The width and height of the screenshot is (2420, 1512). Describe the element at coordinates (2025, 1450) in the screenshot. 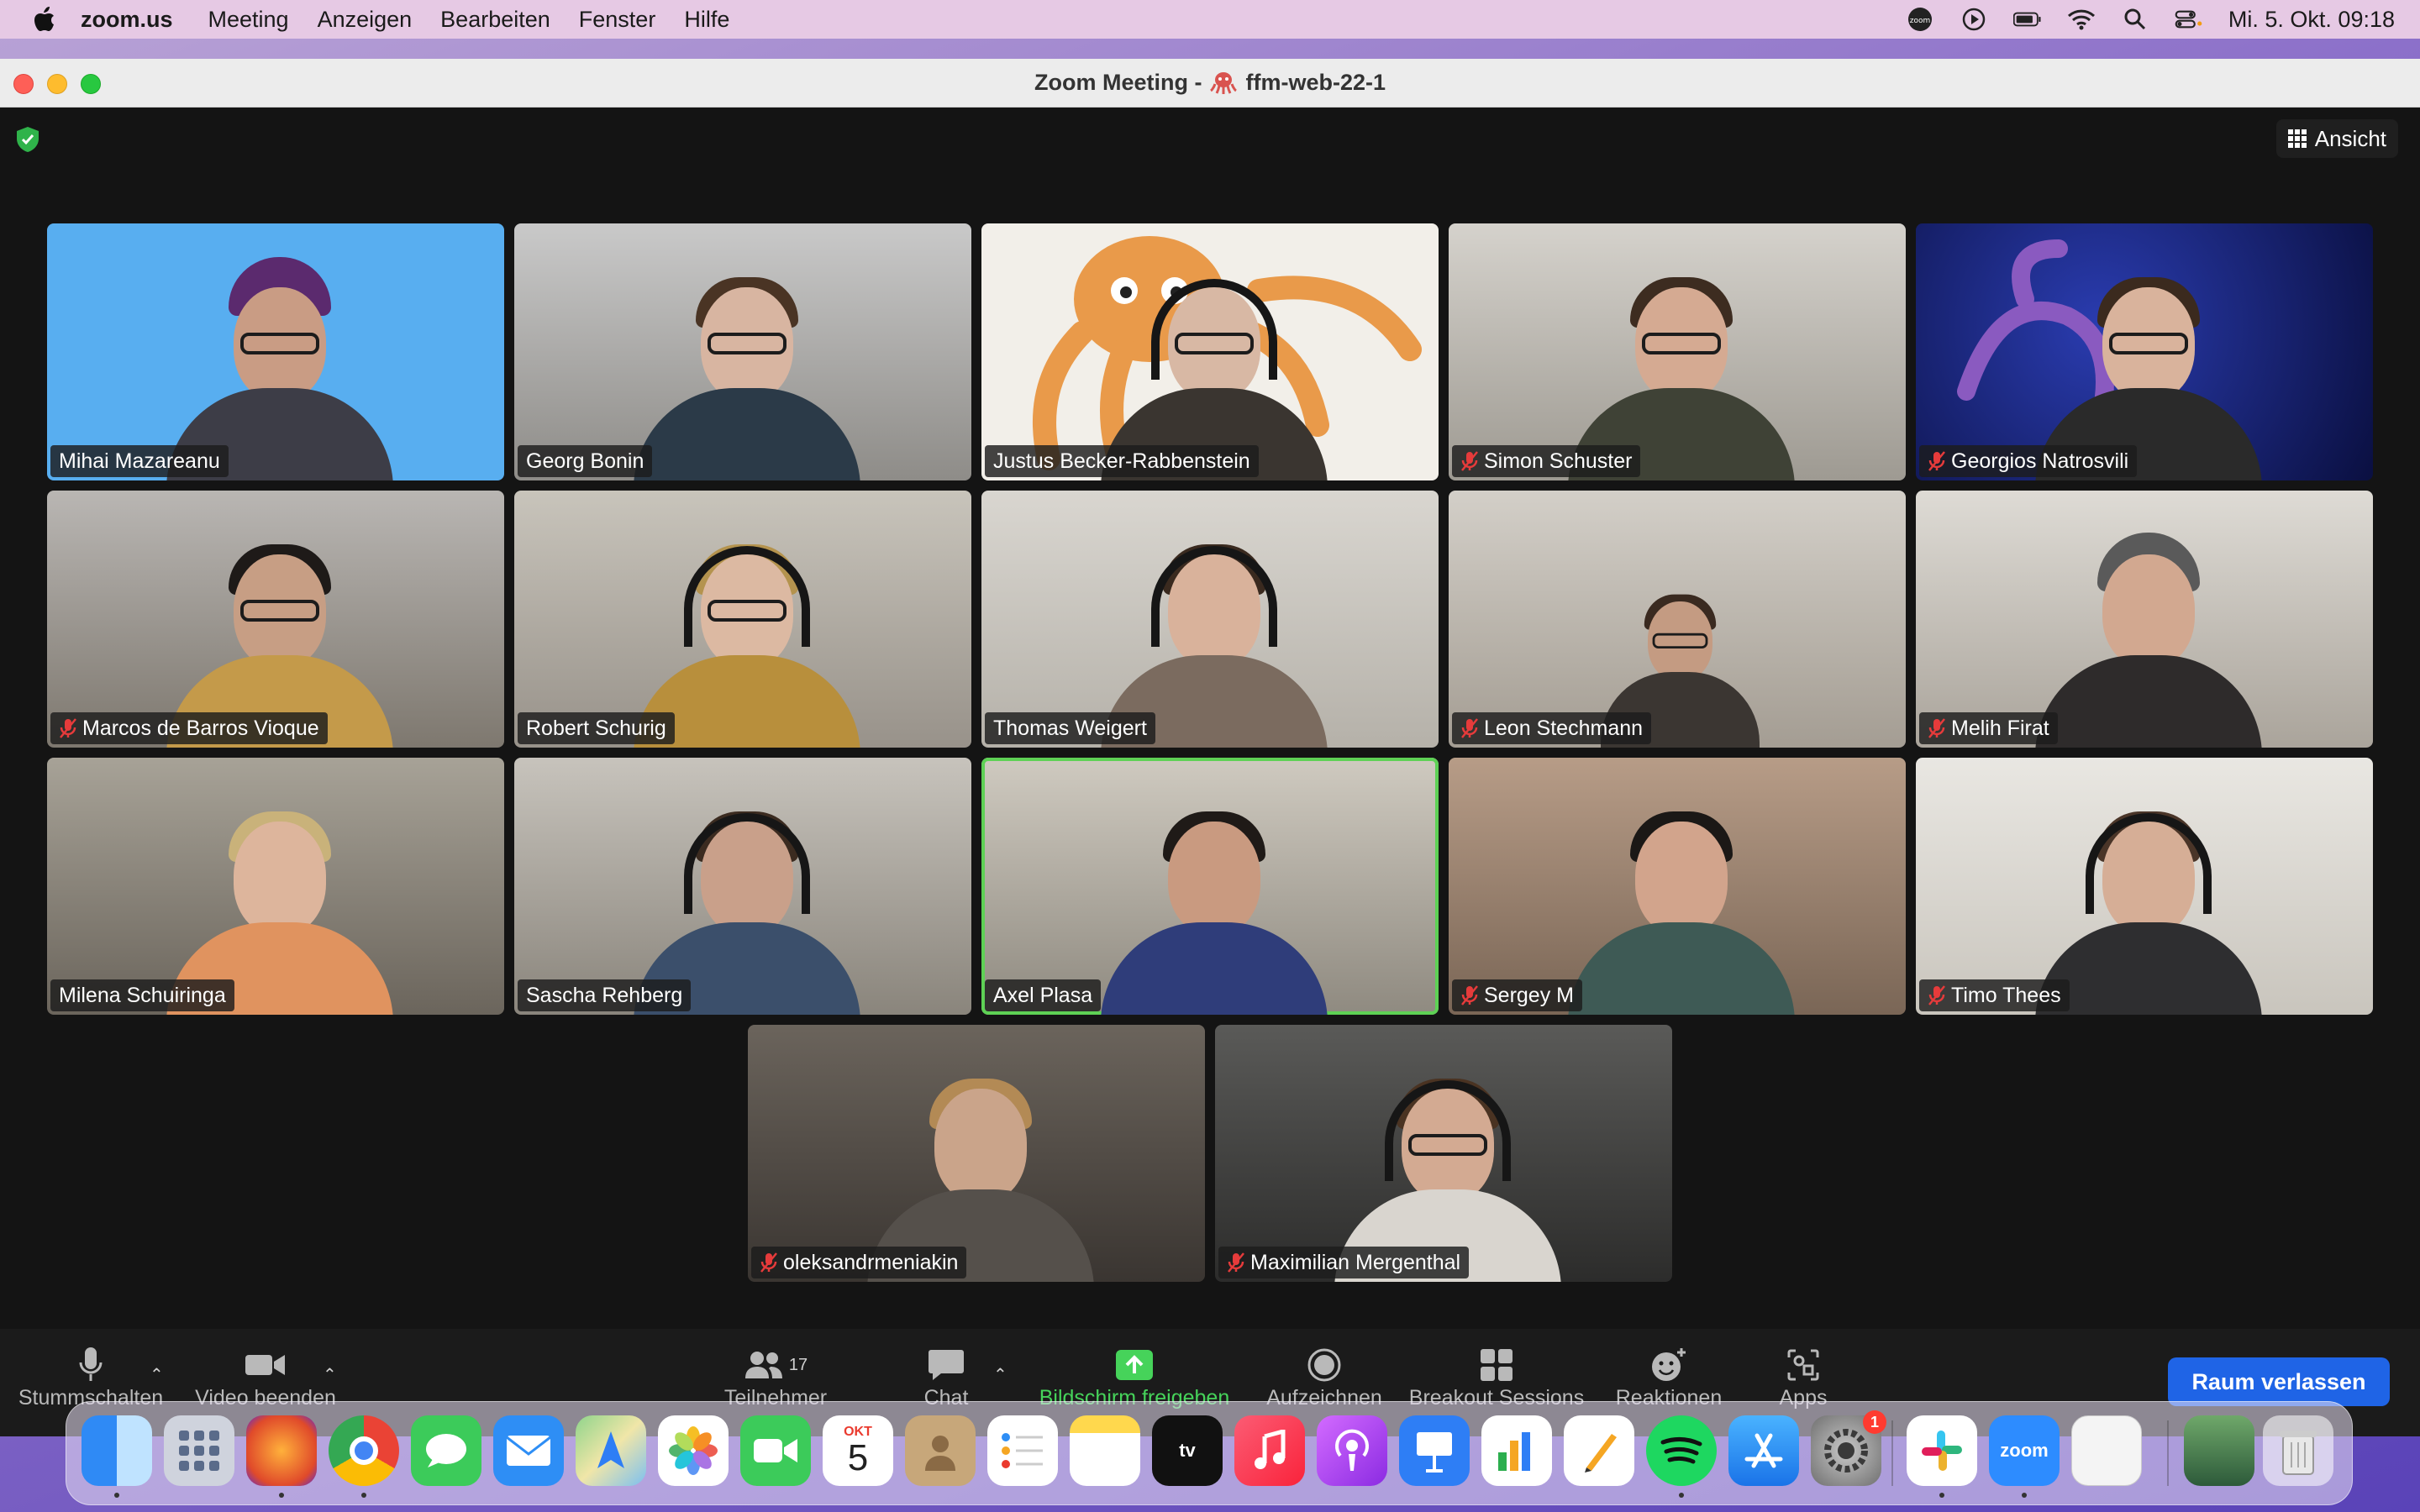

I see `zoom-app-icon: zoom` at that location.